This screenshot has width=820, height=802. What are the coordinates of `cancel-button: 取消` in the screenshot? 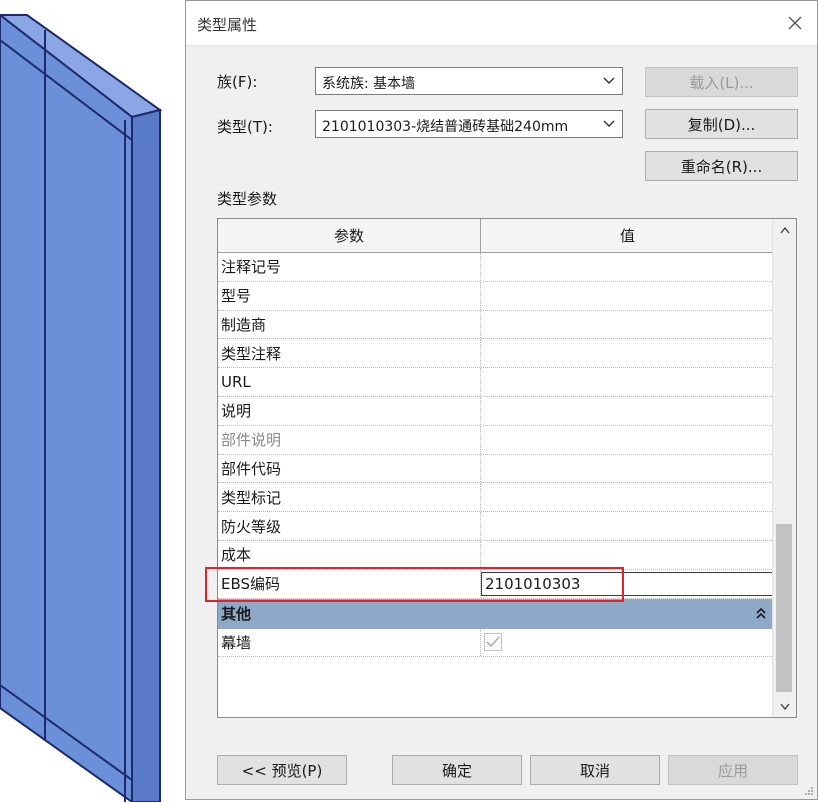 It's located at (595, 770).